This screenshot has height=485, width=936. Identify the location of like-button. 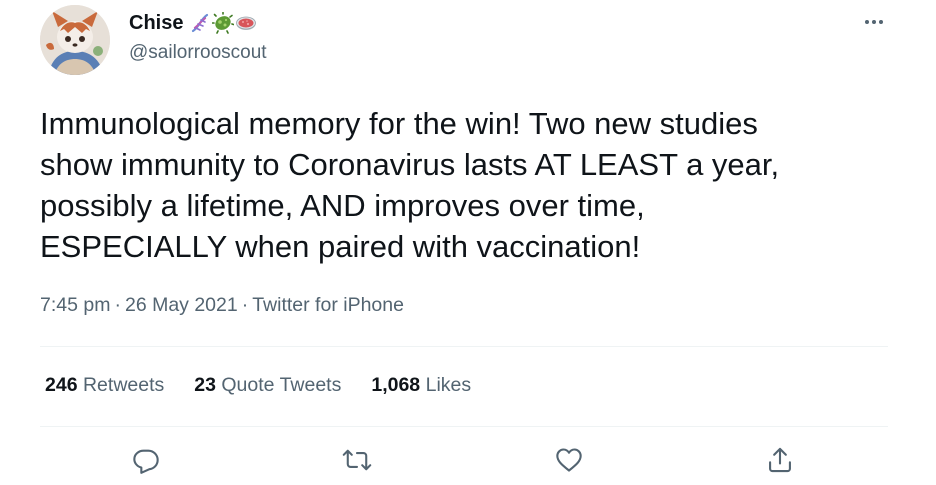
(569, 460).